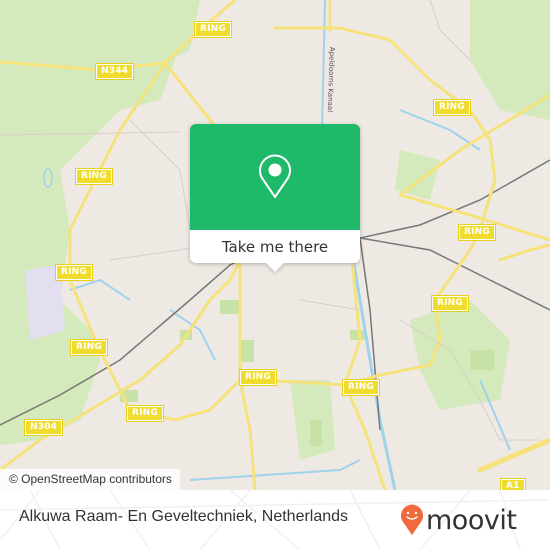  I want to click on map-pin-icon, so click(275, 176).